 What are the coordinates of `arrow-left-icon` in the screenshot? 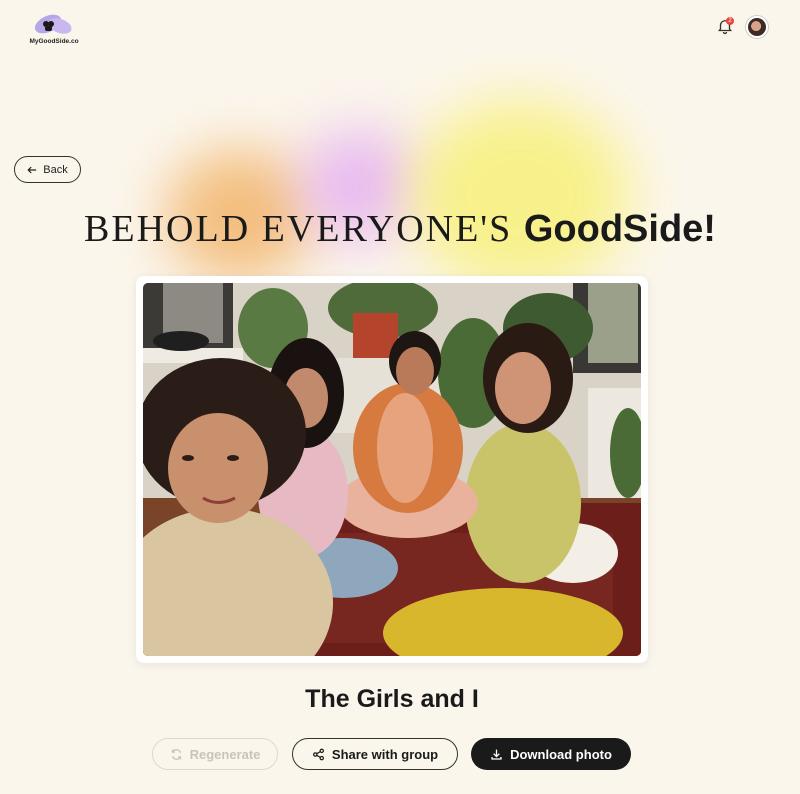 It's located at (32, 169).